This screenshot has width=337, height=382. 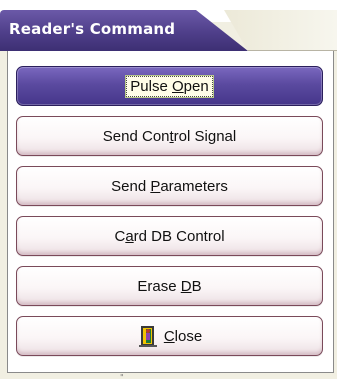 I want to click on send-parameters-label-post: arameters, so click(x=194, y=186).